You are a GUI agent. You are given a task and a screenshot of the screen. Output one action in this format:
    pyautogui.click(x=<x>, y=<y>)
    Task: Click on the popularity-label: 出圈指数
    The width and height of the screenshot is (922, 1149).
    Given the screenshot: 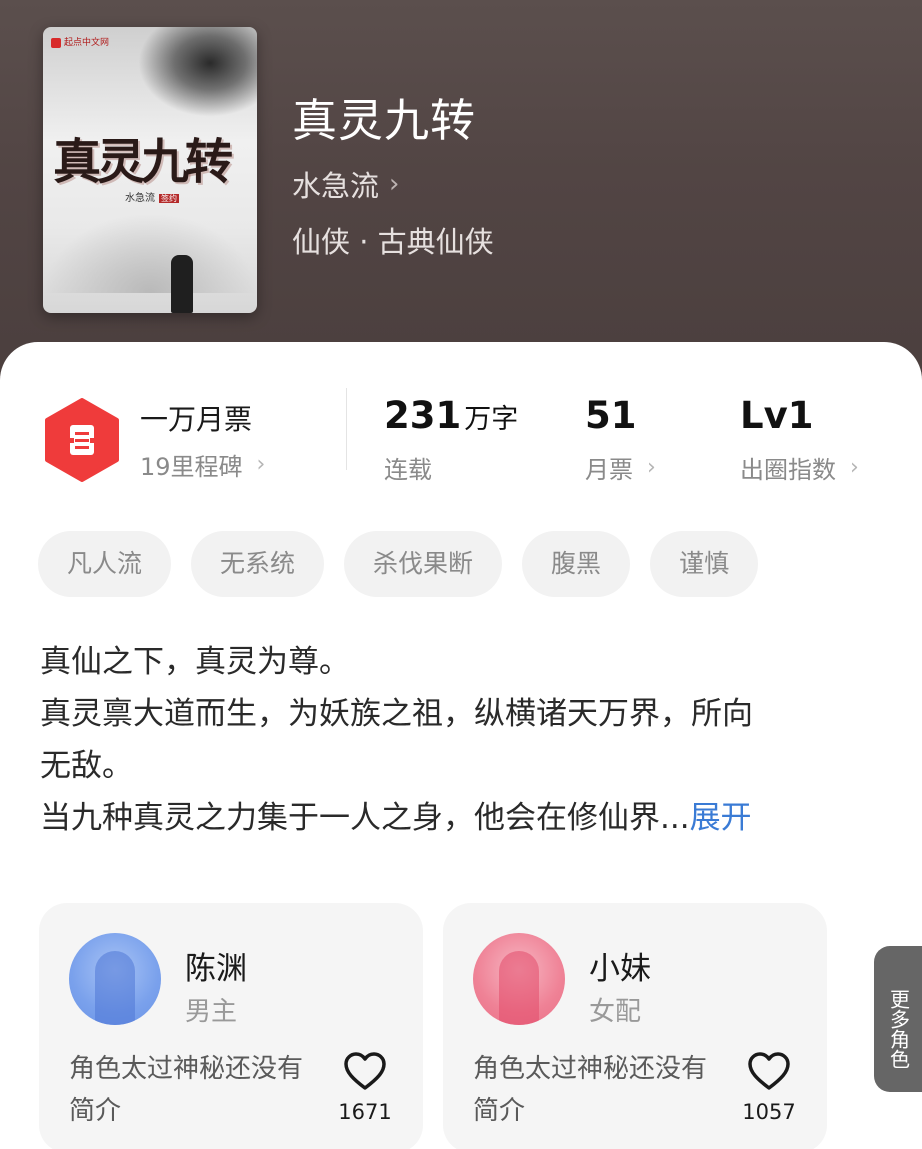 What is the action you would take?
    pyautogui.click(x=788, y=470)
    